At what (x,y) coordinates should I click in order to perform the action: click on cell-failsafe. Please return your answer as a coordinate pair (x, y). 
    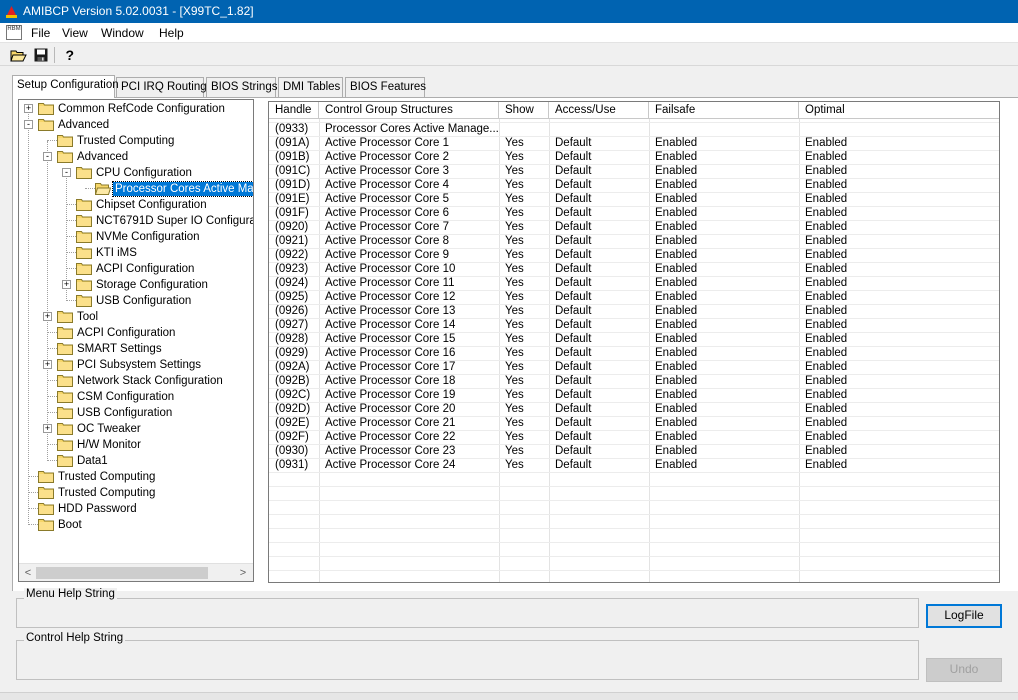
    Looking at the image, I should click on (724, 129).